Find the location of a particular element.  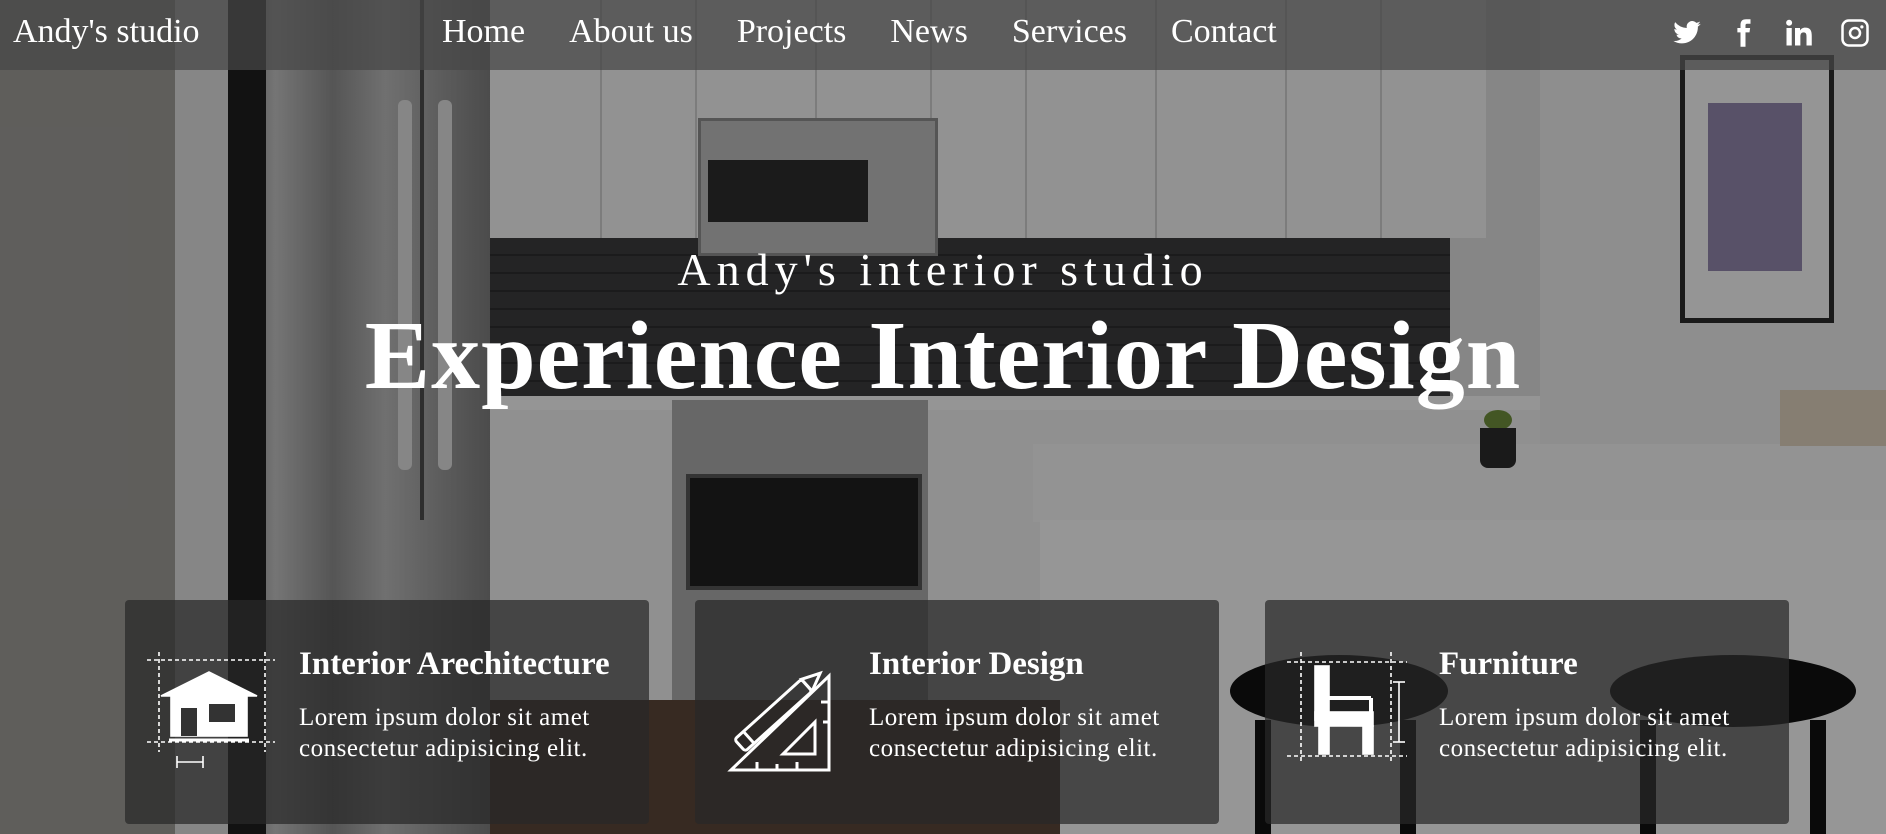

nav-news: News is located at coordinates (928, 32).